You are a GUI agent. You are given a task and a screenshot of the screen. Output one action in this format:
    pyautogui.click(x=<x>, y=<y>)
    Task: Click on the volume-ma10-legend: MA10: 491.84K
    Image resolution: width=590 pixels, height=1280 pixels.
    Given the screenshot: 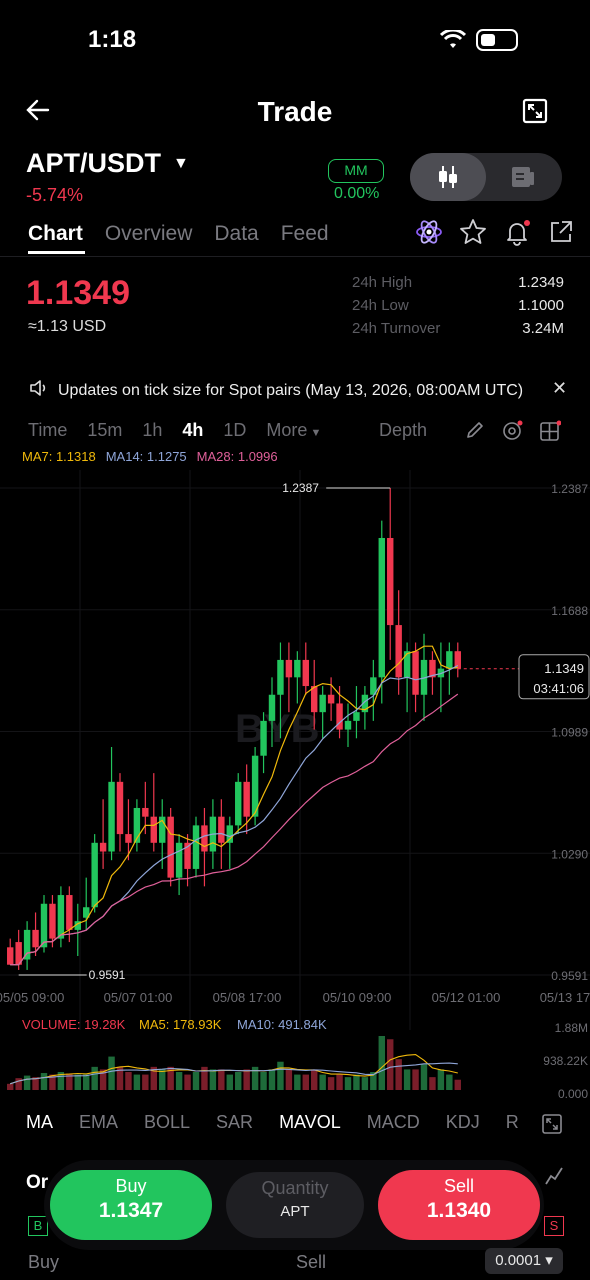 What is the action you would take?
    pyautogui.click(x=282, y=1024)
    